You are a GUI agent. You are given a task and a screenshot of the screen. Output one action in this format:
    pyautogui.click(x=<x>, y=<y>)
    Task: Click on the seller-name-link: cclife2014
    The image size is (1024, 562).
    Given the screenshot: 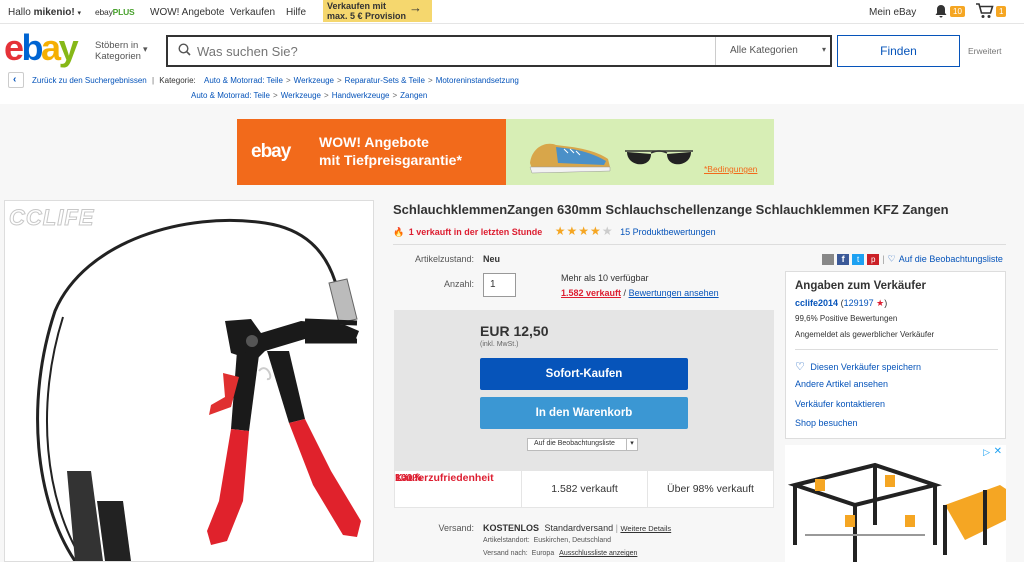 What is the action you would take?
    pyautogui.click(x=816, y=303)
    